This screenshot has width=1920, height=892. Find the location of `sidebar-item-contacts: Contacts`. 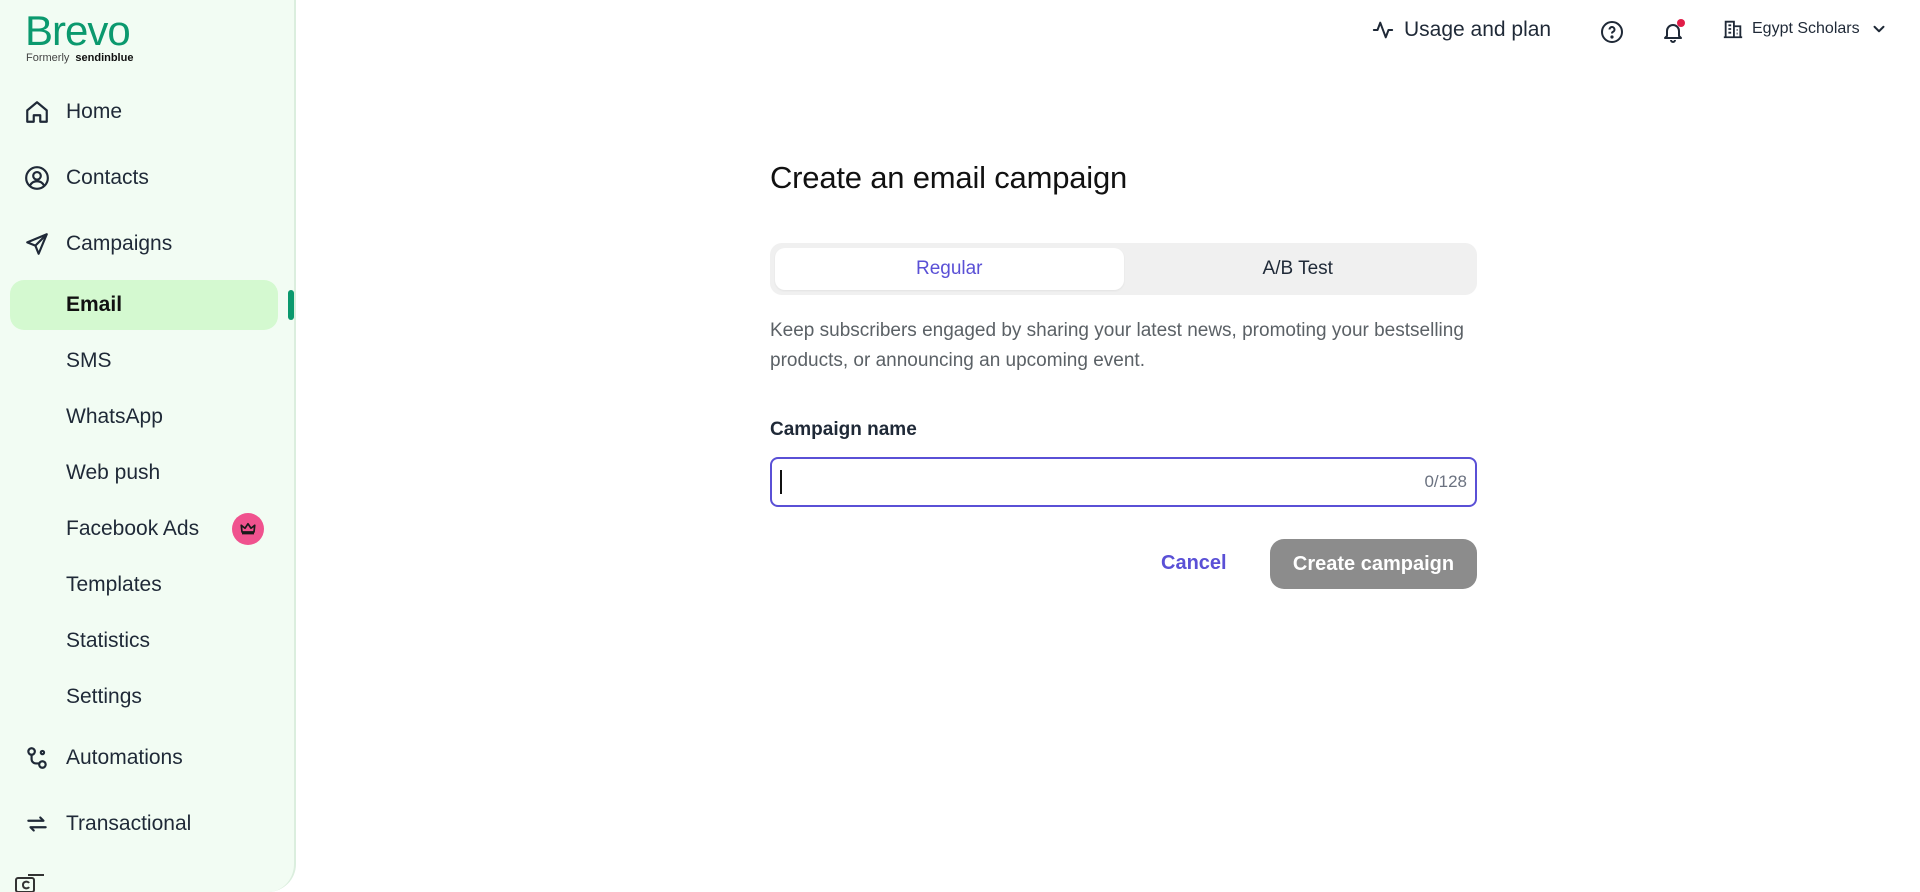

sidebar-item-contacts: Contacts is located at coordinates (86, 178).